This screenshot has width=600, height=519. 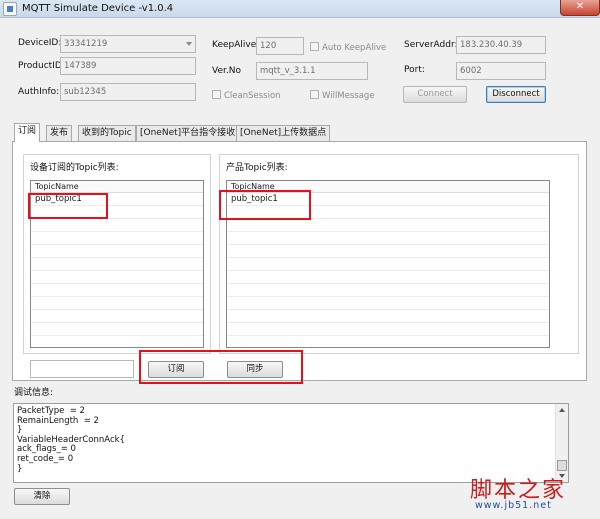 What do you see at coordinates (236, 45) in the screenshot?
I see `keepalive-label: KeepAlive:` at bounding box center [236, 45].